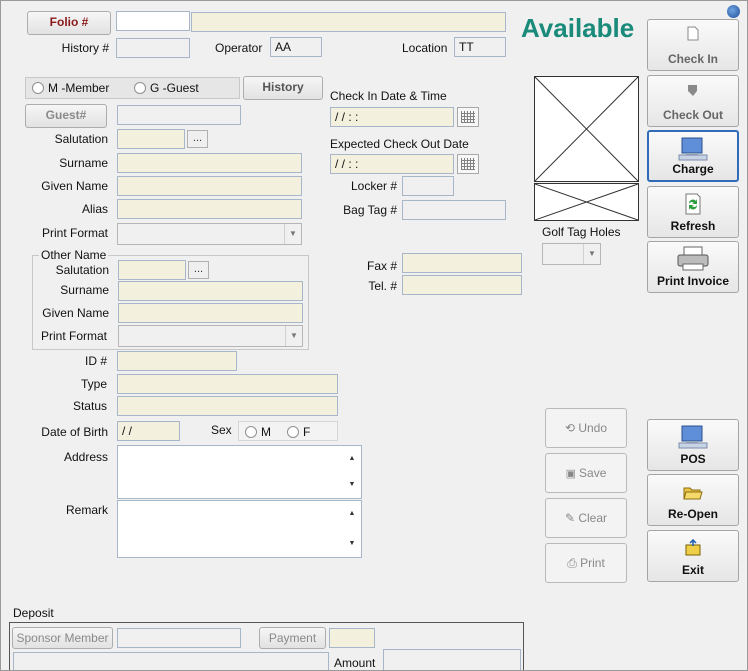  I want to click on given-name-field, so click(209, 186).